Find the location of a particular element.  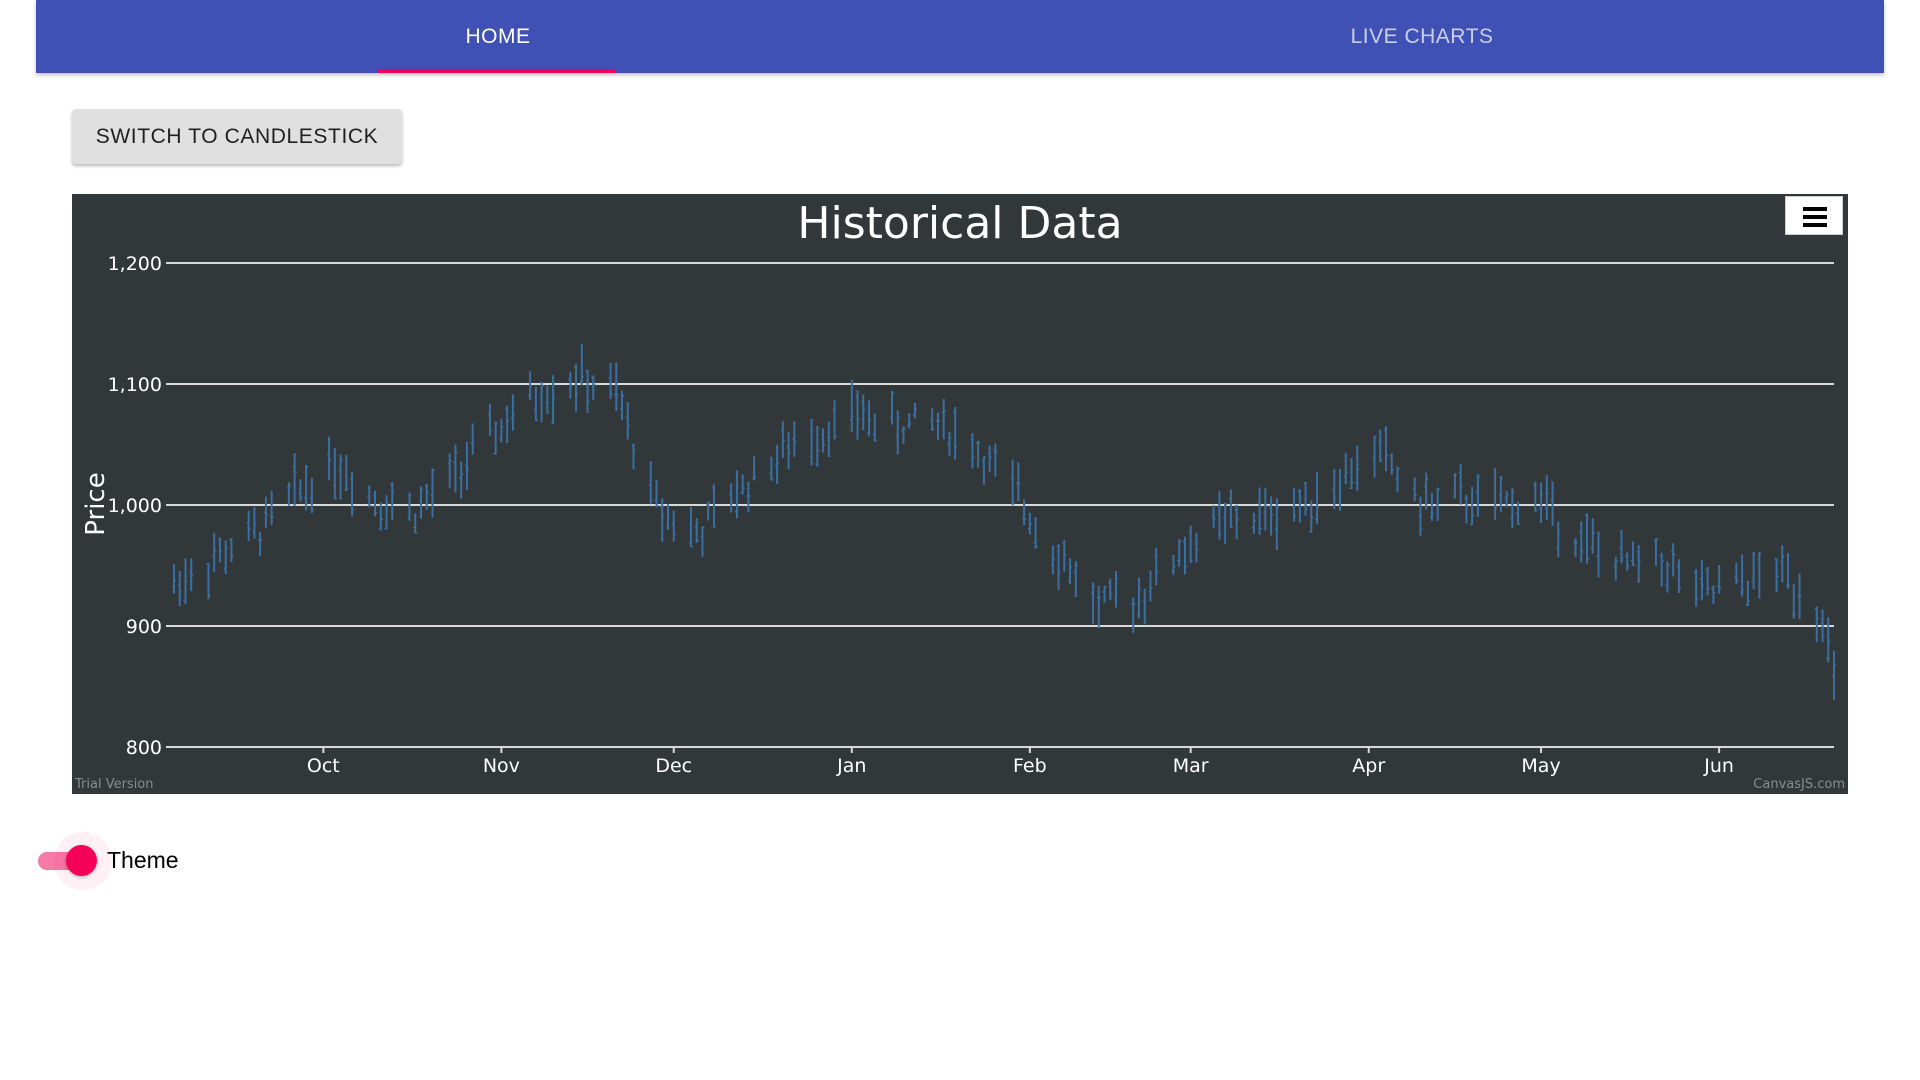

chart-menu-button is located at coordinates (1814, 215).